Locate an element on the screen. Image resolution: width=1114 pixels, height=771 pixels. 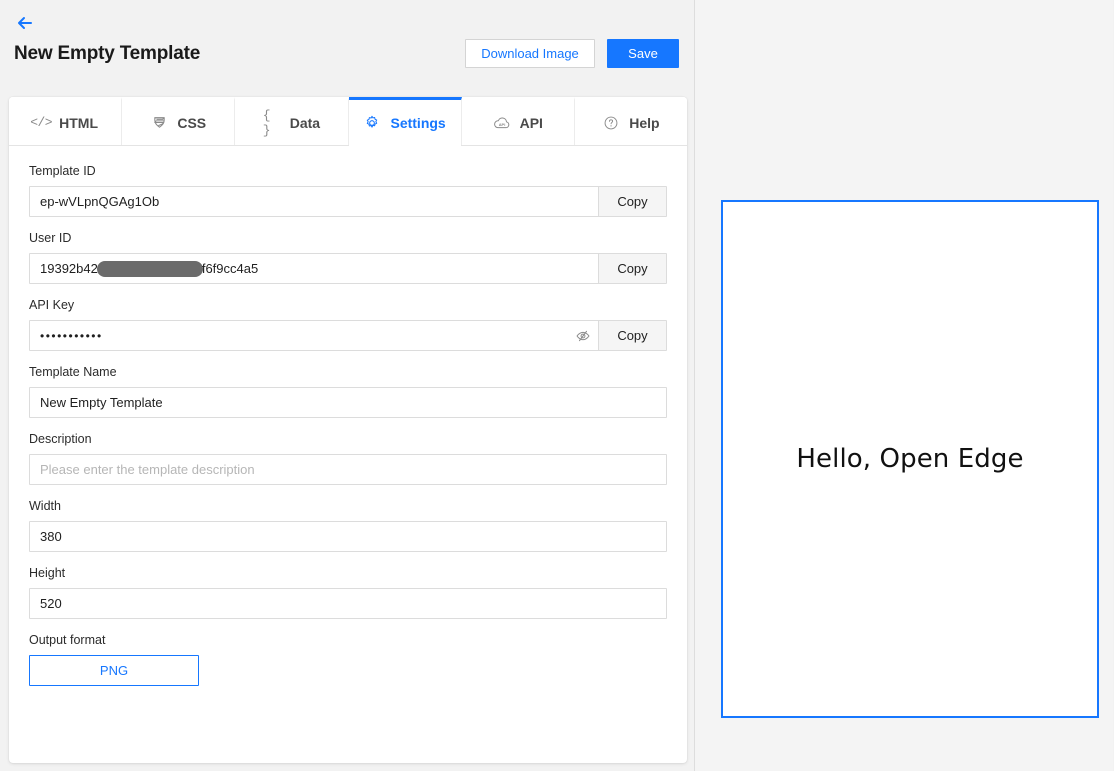
field-label: Template ID is located at coordinates (62, 171).